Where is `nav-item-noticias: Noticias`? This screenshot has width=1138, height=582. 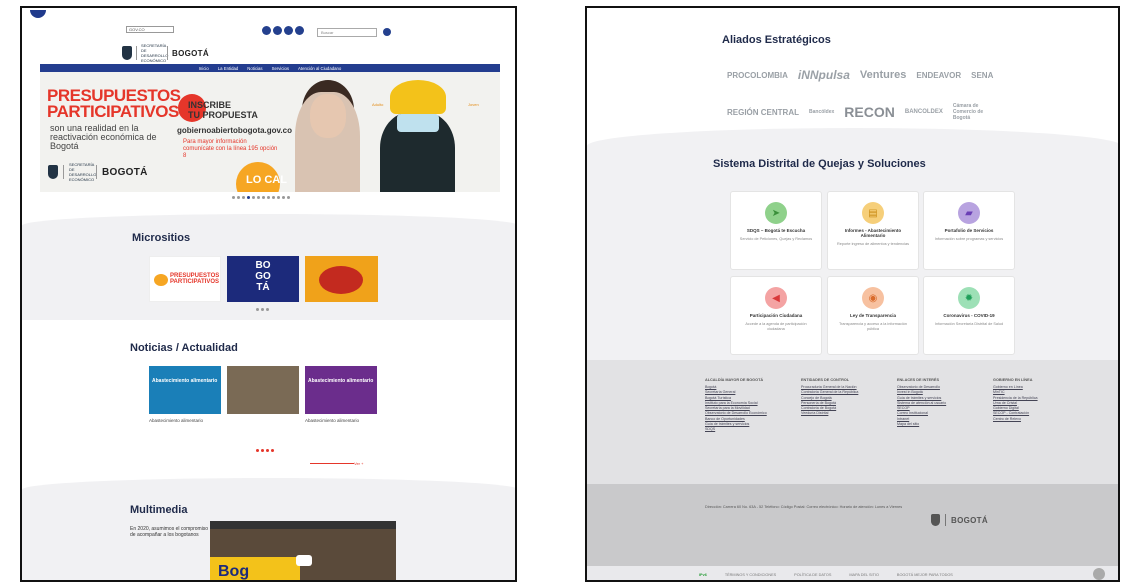
nav-item-noticias: Noticias is located at coordinates (254, 68).